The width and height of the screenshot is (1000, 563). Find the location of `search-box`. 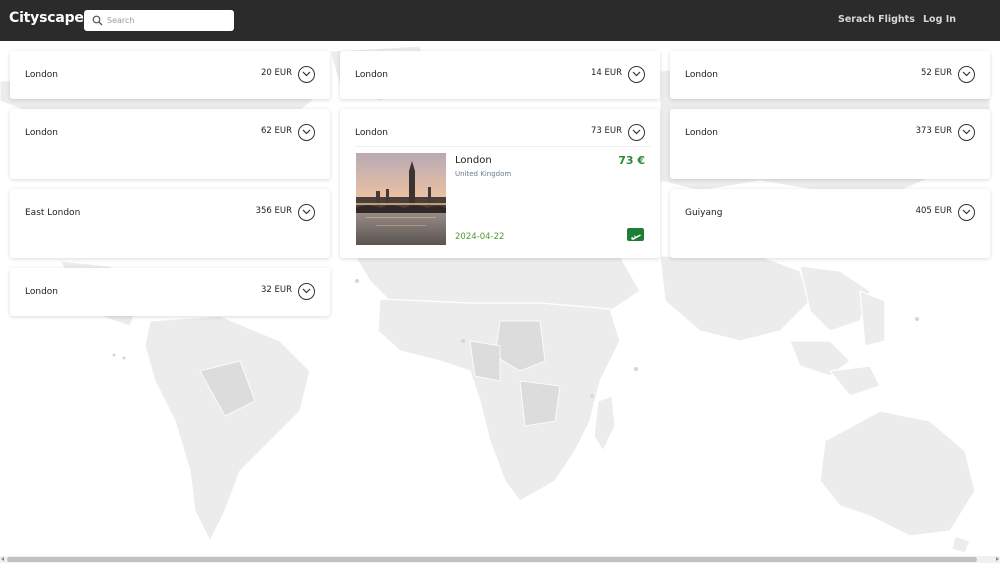

search-box is located at coordinates (159, 20).